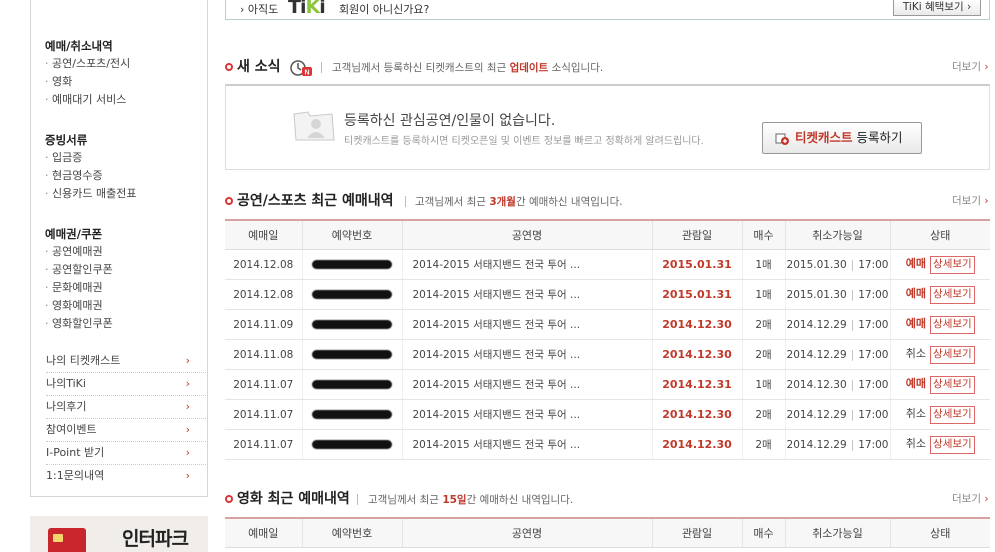  Describe the element at coordinates (970, 201) in the screenshot. I see `performance-more-link: 더보기 ›` at that location.